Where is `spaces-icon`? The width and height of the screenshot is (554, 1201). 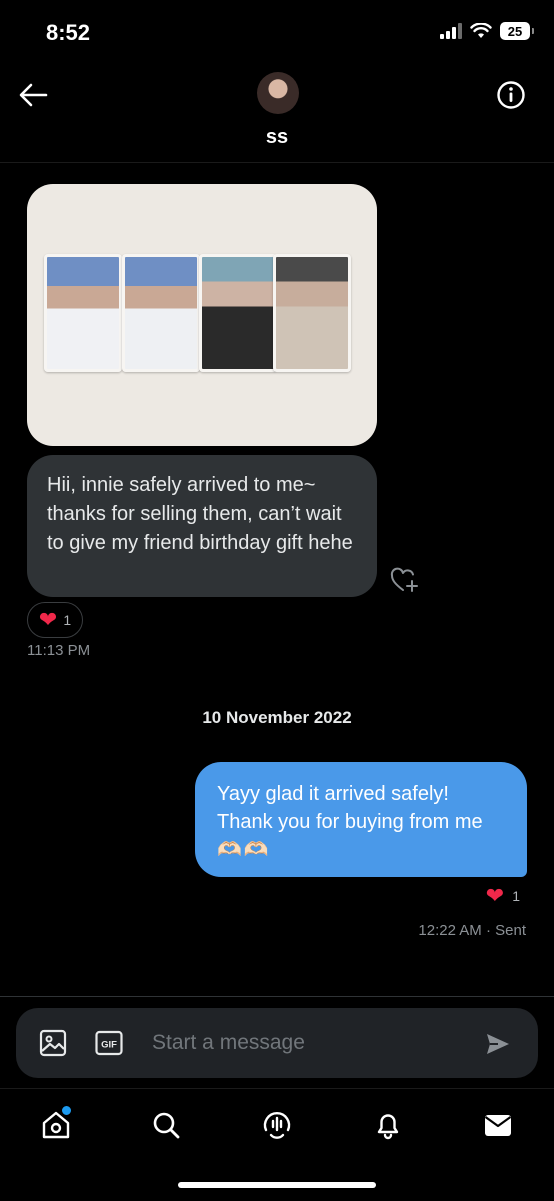 spaces-icon is located at coordinates (277, 1125).